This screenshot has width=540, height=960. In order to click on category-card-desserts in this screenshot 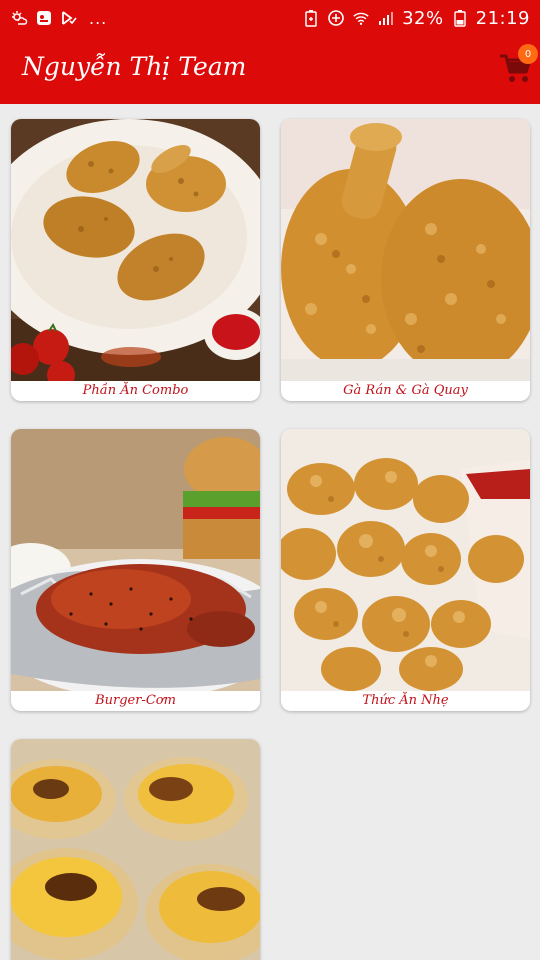, I will do `click(135, 849)`.